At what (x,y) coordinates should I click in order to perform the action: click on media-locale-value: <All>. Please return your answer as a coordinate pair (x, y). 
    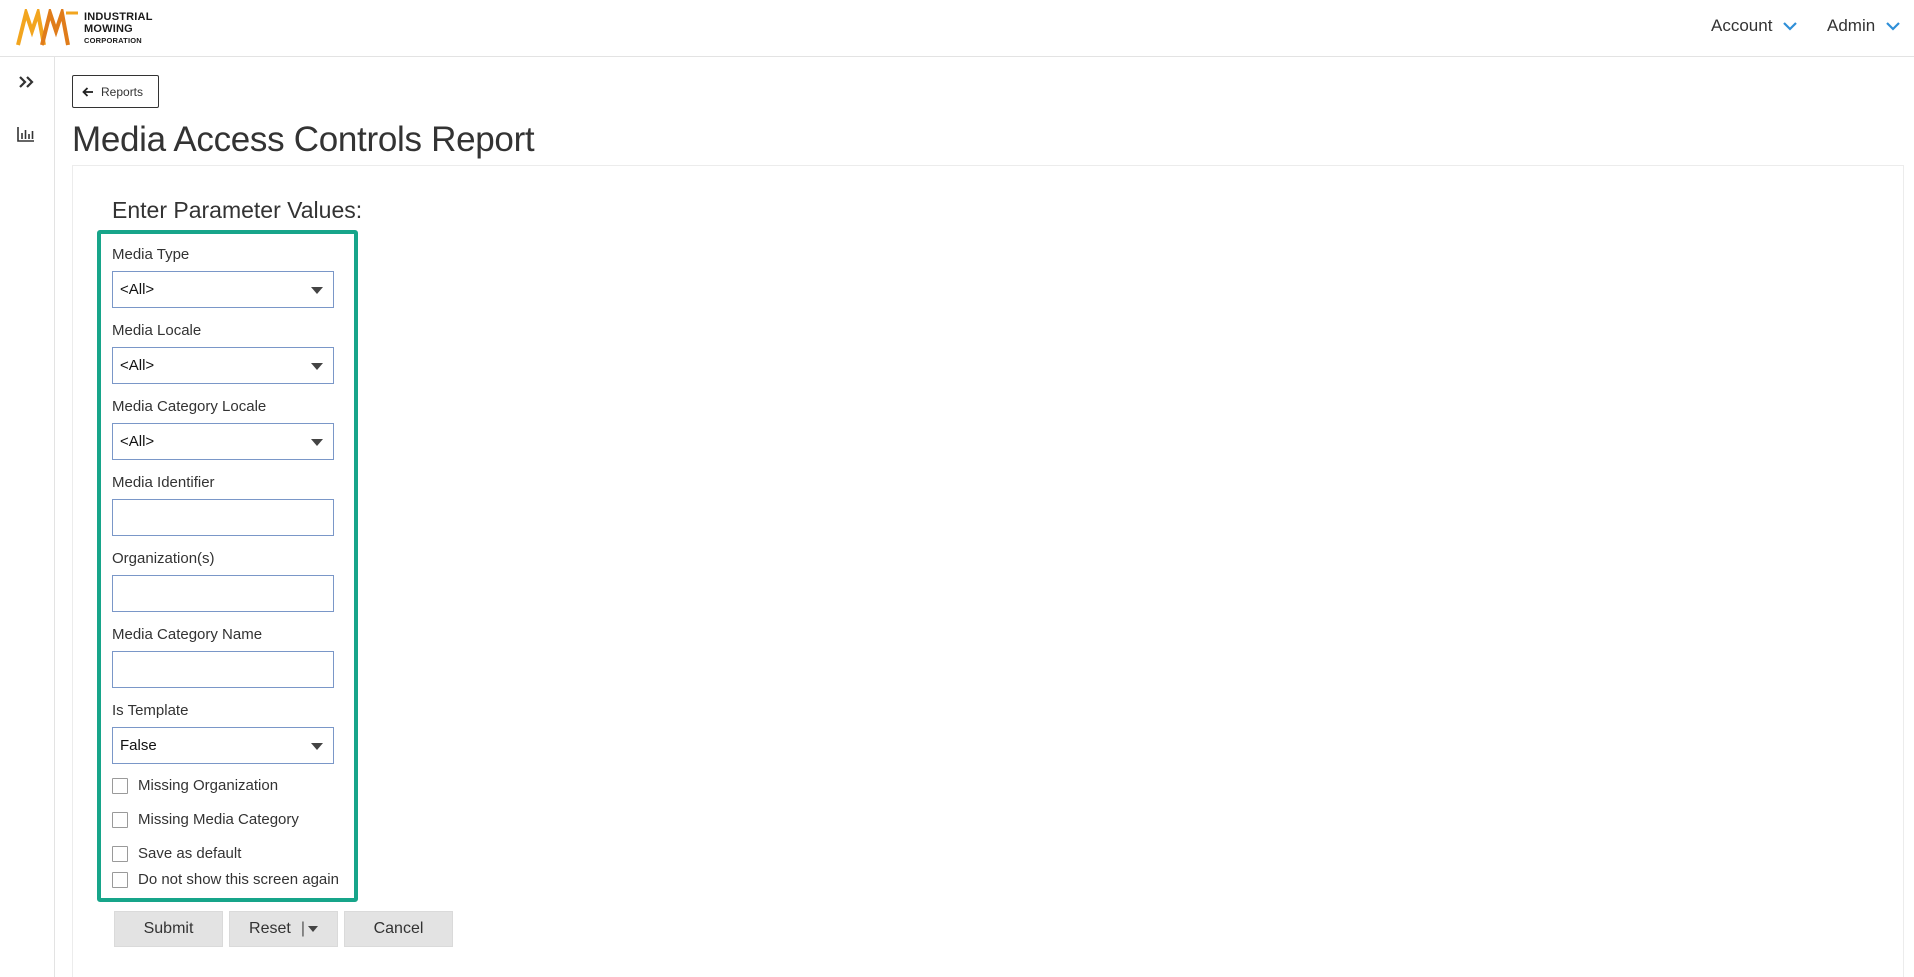
    Looking at the image, I should click on (137, 365).